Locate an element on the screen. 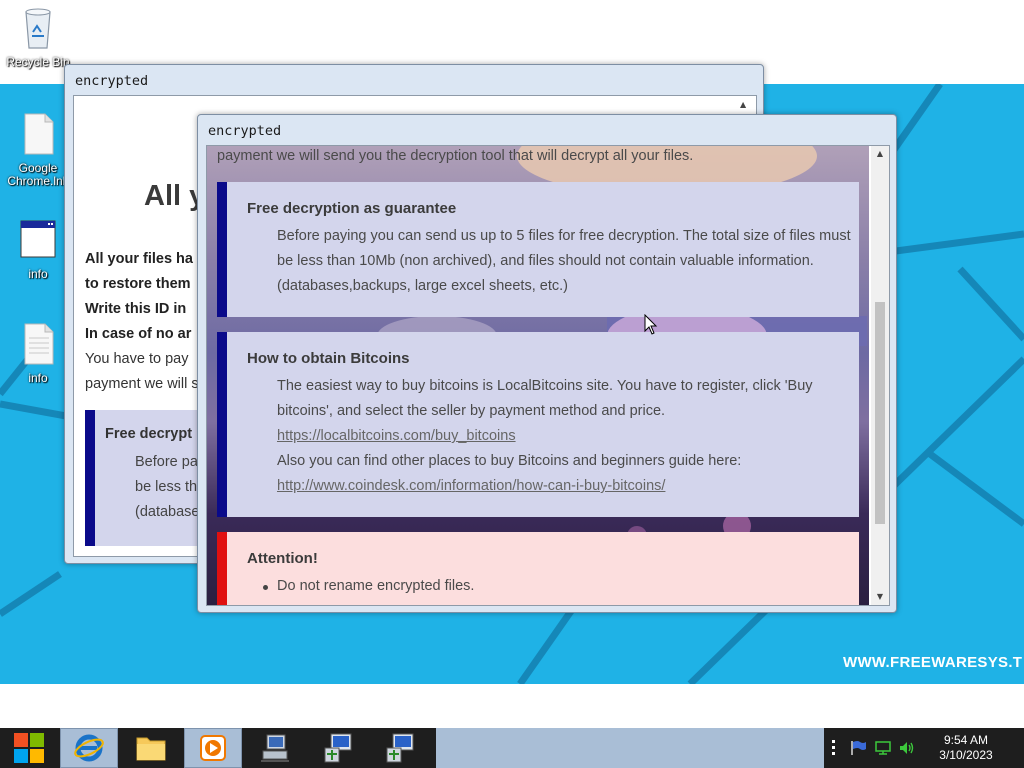 This screenshot has width=1024, height=768. taskbar-internet-explorer is located at coordinates (89, 748).